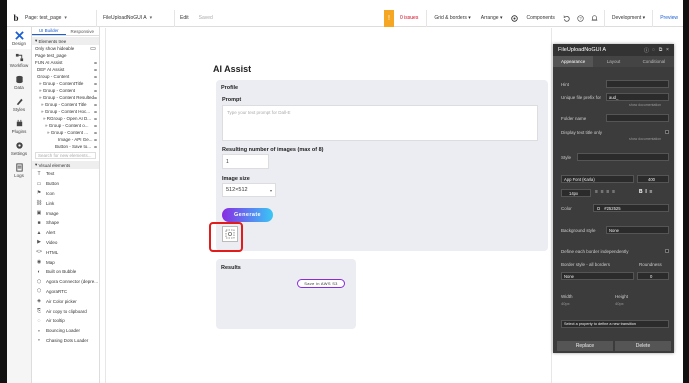 The image size is (689, 383). I want to click on prompt-label: Prompt, so click(231, 100).